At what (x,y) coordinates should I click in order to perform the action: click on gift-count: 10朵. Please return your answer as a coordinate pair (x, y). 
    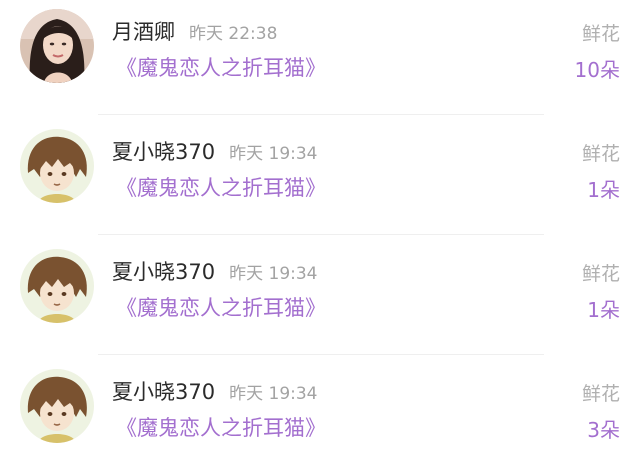
    Looking at the image, I should click on (597, 70).